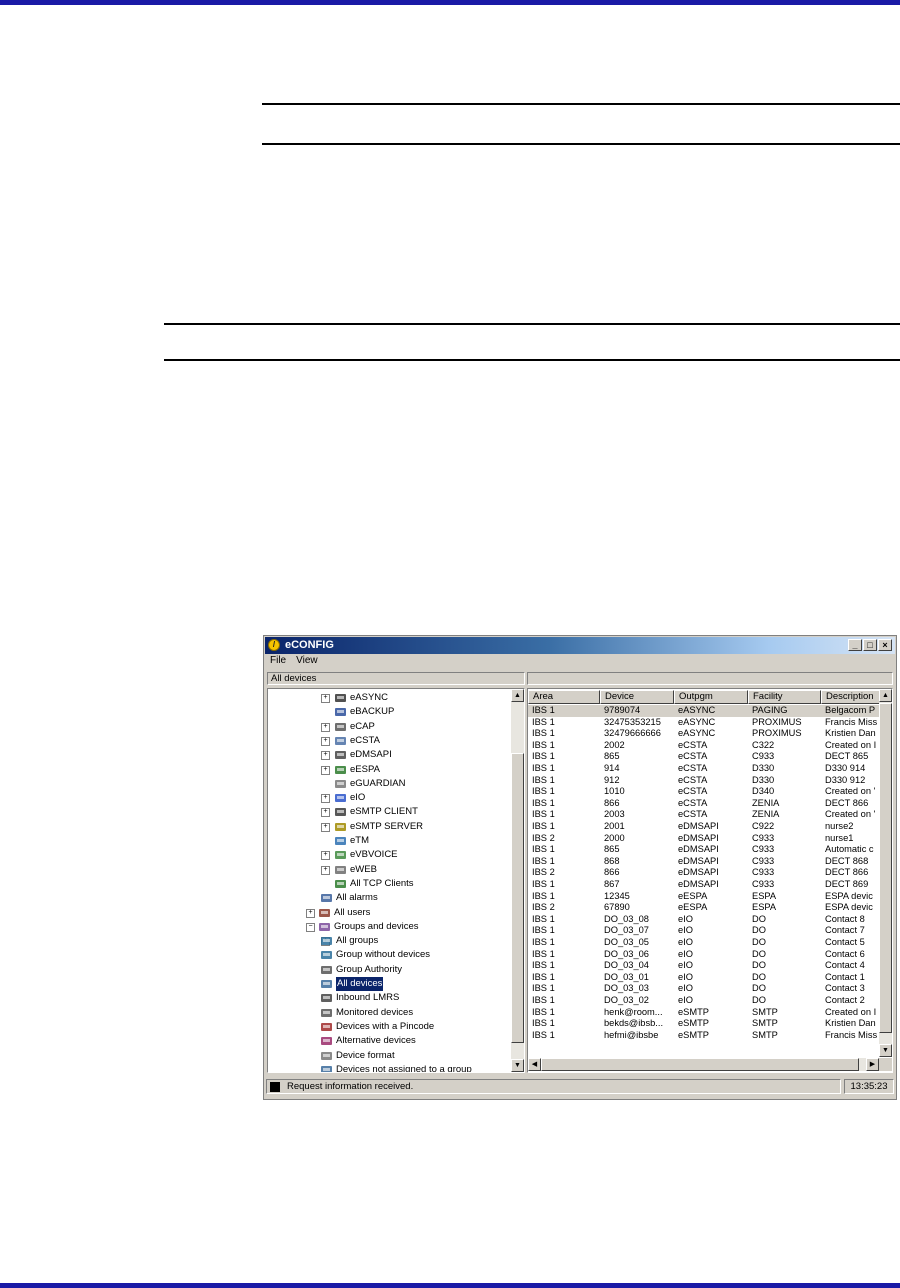 This screenshot has height=1288, width=900. Describe the element at coordinates (704, 781) in the screenshot. I see `table-row: IBS 1 912 eCSTA D330 D330 912` at that location.